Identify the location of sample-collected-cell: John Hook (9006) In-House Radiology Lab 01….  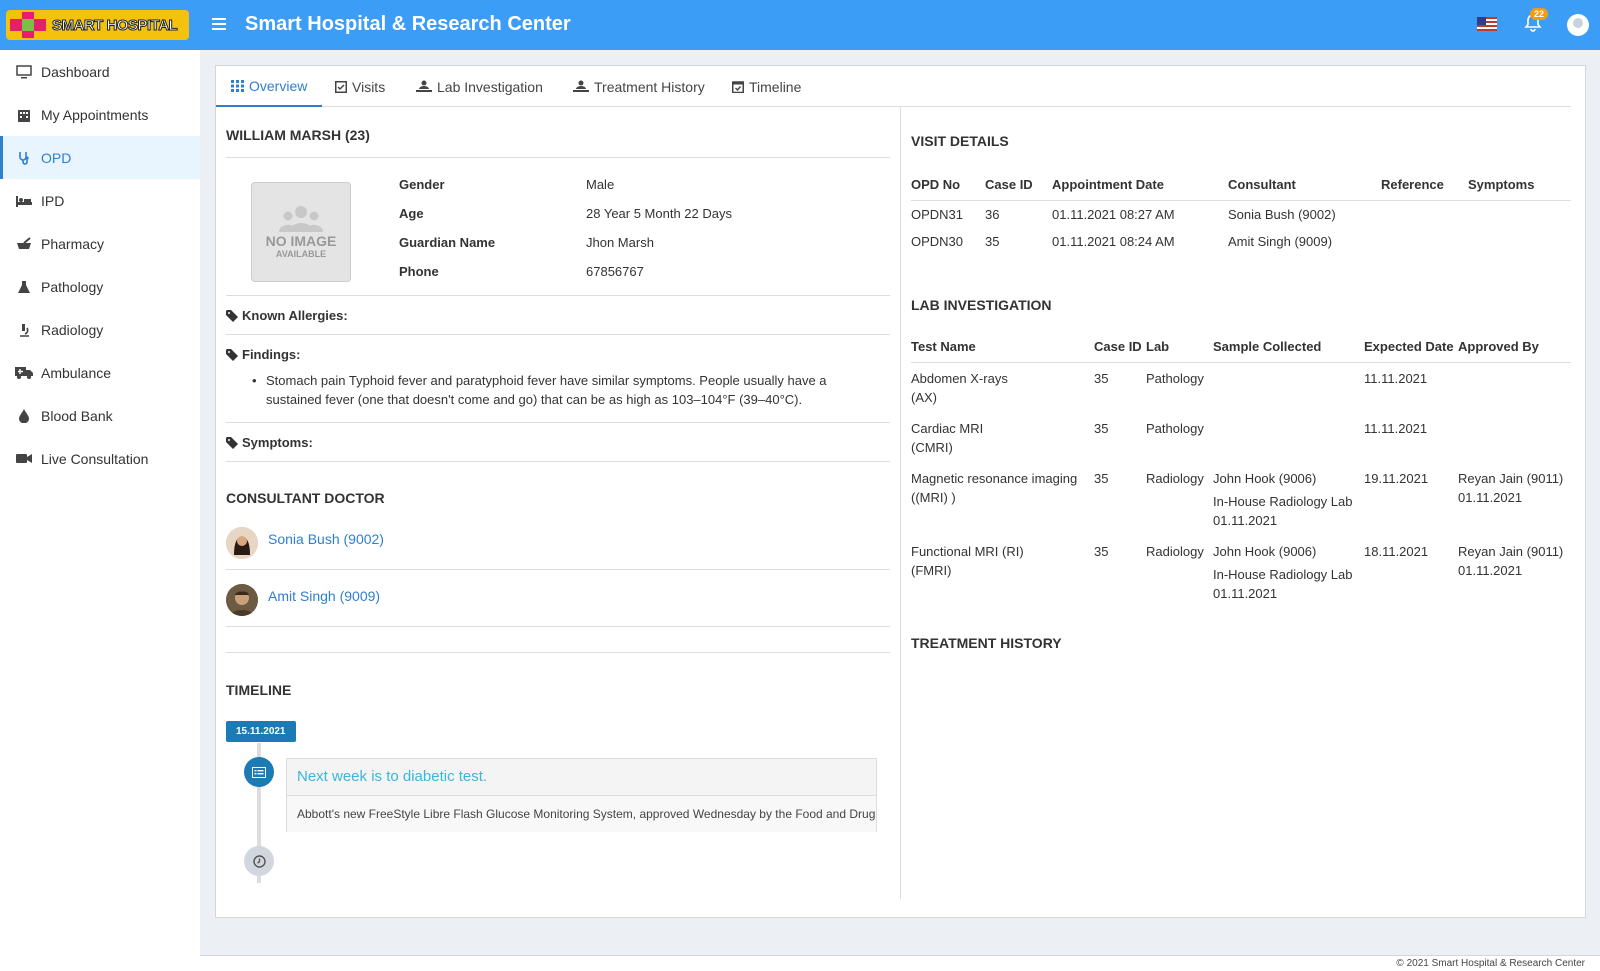
(1288, 572).